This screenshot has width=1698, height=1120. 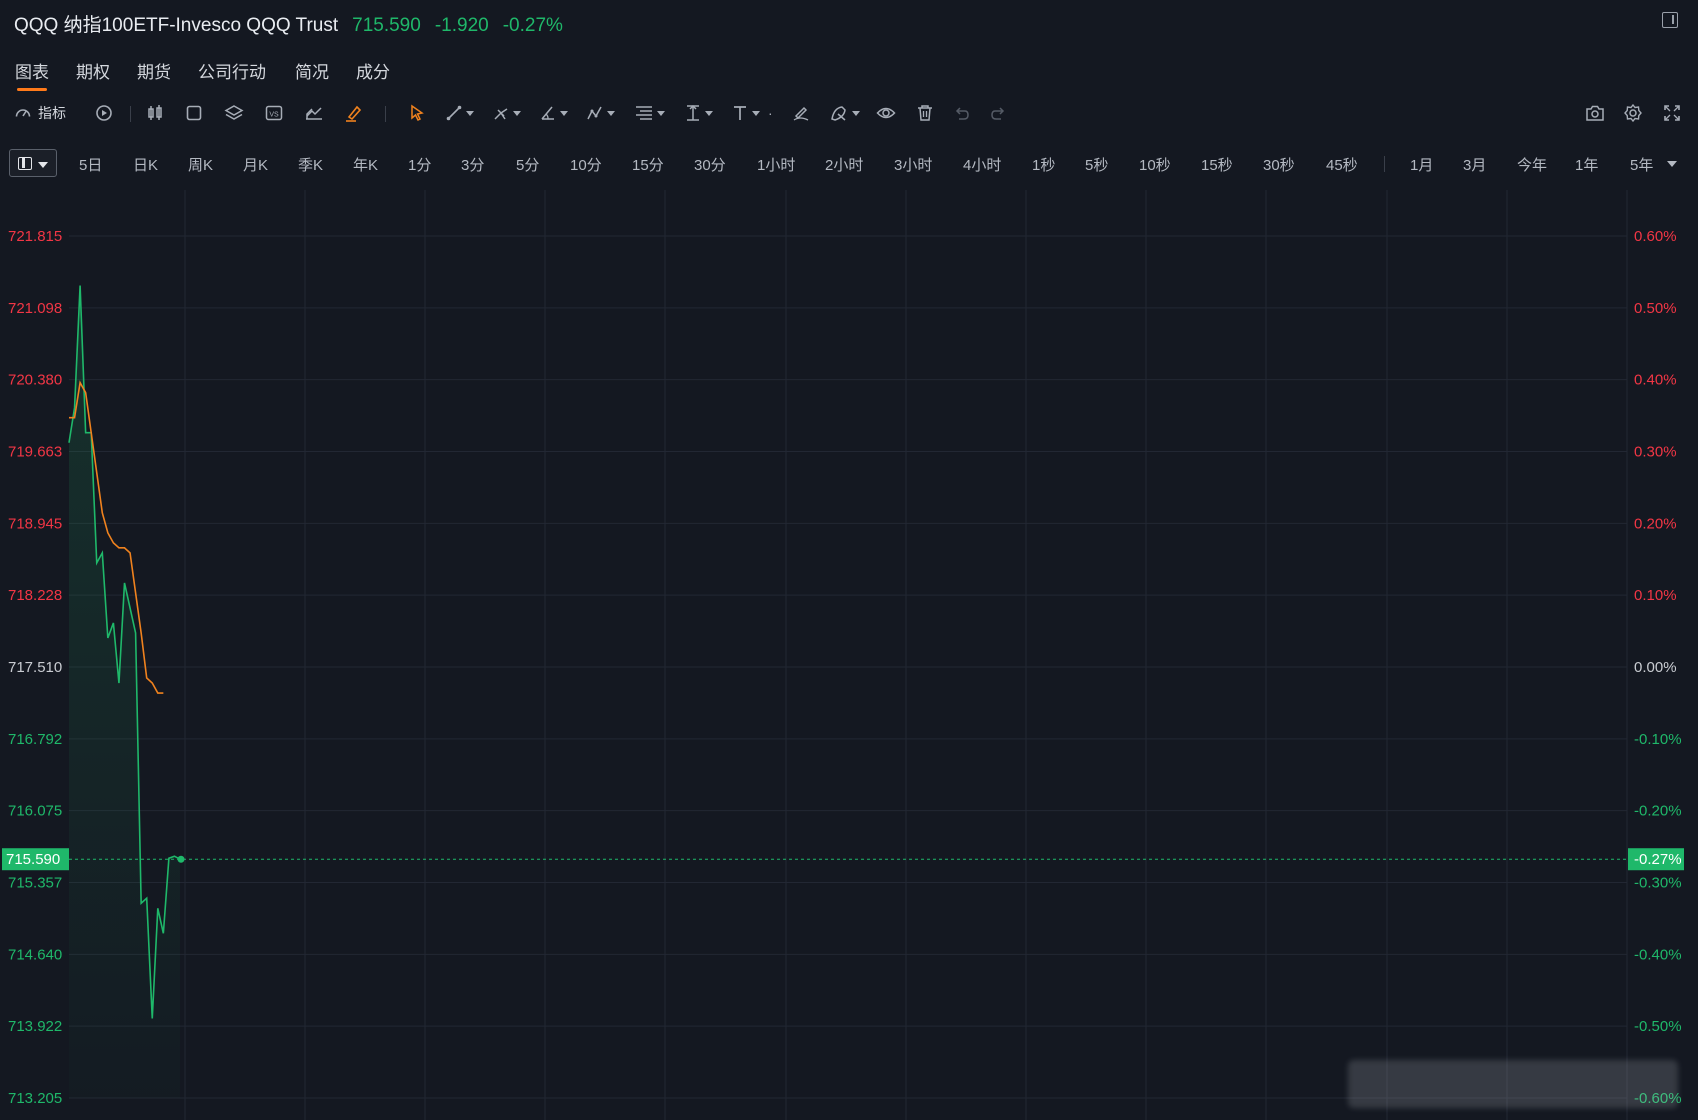 I want to click on rectangle-button, so click(x=194, y=113).